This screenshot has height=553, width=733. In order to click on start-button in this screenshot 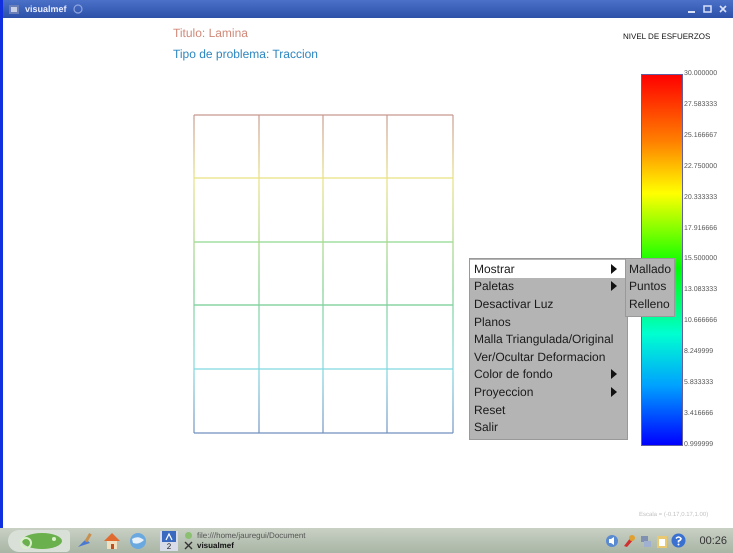, I will do `click(39, 541)`.